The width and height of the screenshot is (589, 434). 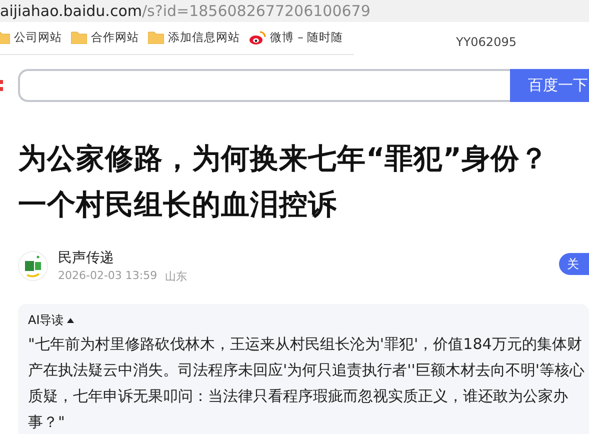 What do you see at coordinates (123, 257) in the screenshot?
I see `author-name: 民声传递` at bounding box center [123, 257].